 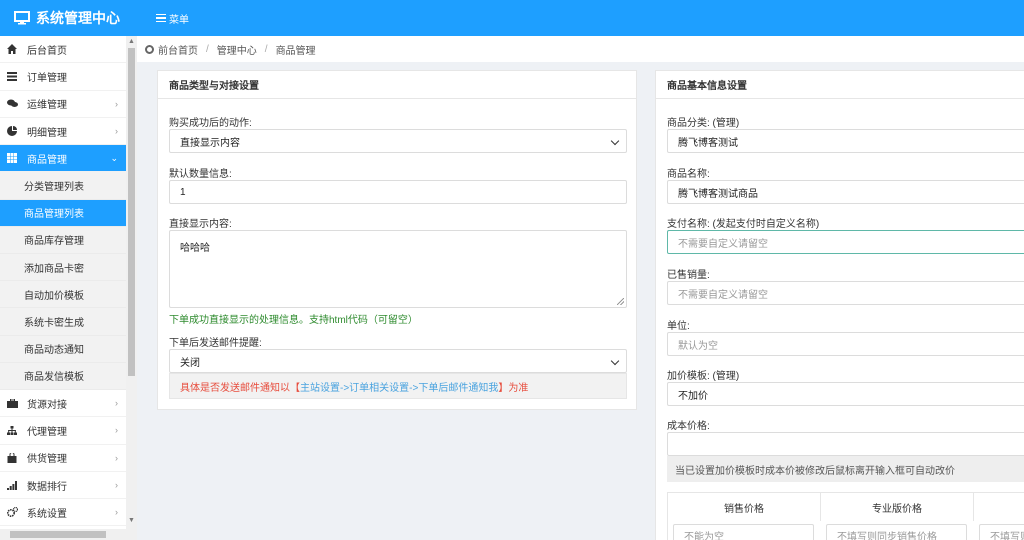 I want to click on note-settings-path: 主站设置->订单相关设置->下单后邮件通知我, so click(x=399, y=386).